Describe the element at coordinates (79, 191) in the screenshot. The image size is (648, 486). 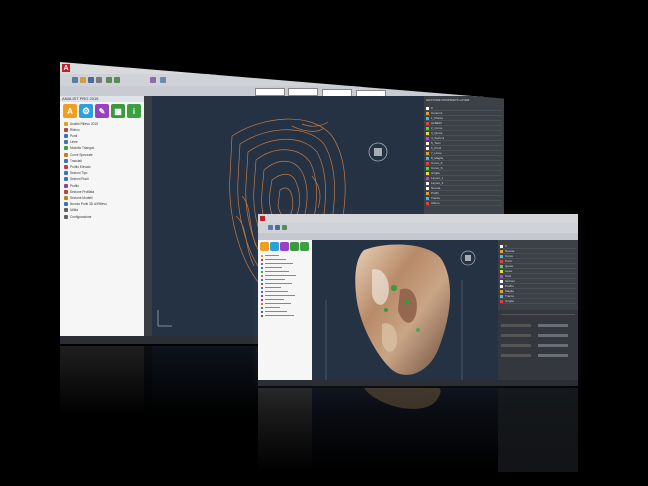
I see `tree-item: Sezione Profilata` at that location.